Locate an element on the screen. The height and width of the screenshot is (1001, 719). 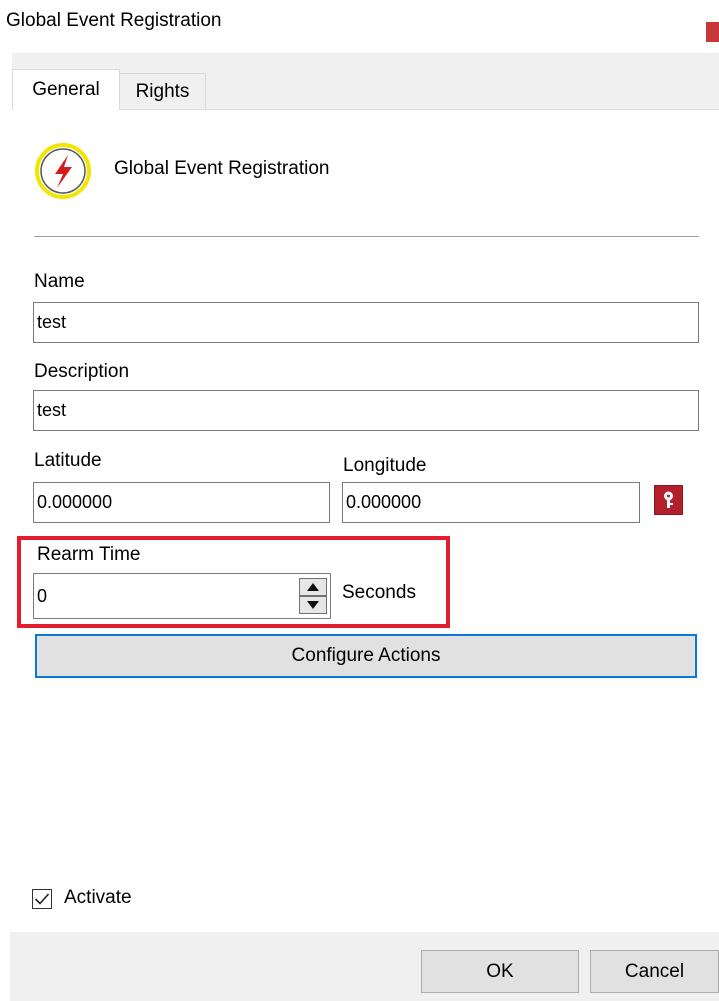
checkmark-icon is located at coordinates (42, 899).